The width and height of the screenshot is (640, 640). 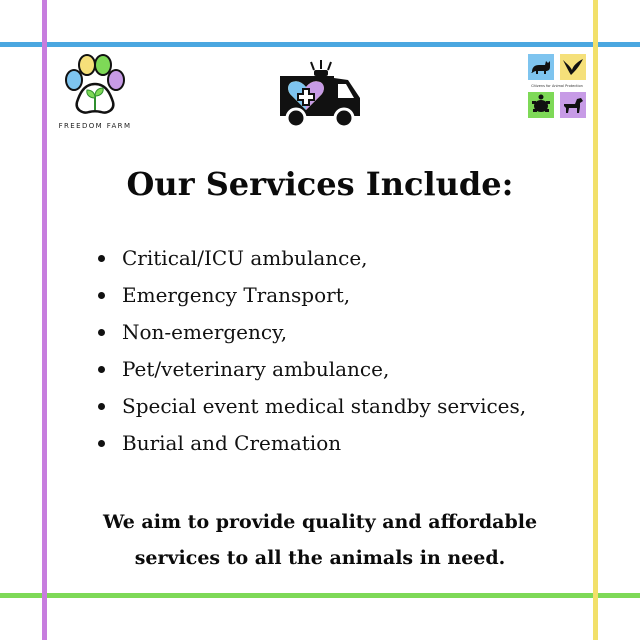 I want to click on service-item: Emergency Transport,, so click(x=338, y=295).